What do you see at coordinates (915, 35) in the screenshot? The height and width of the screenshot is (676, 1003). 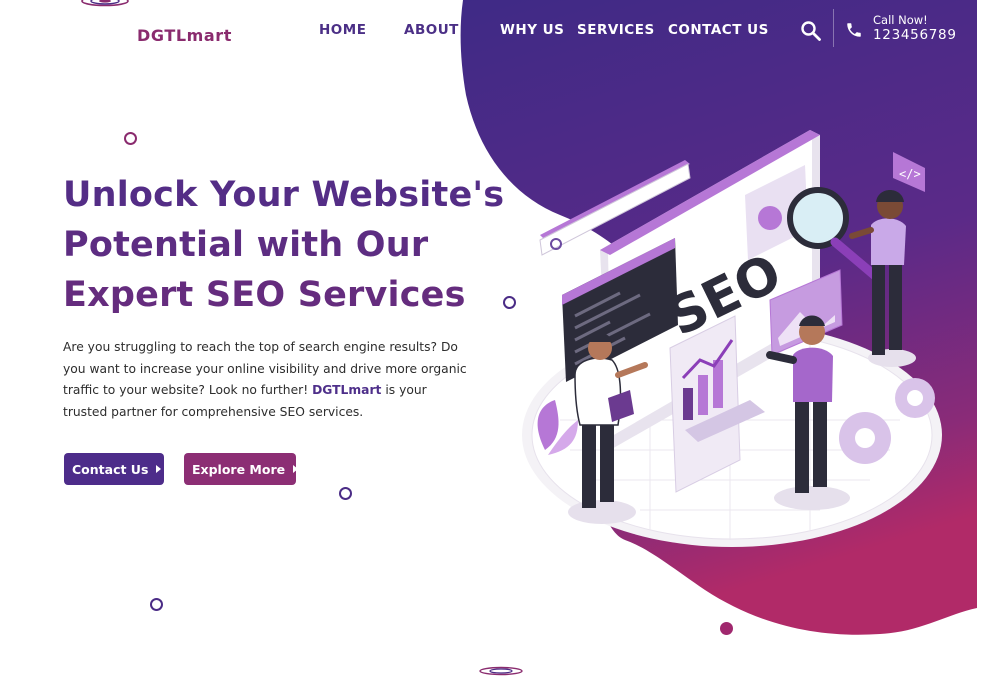 I see `call-number: 123456789` at bounding box center [915, 35].